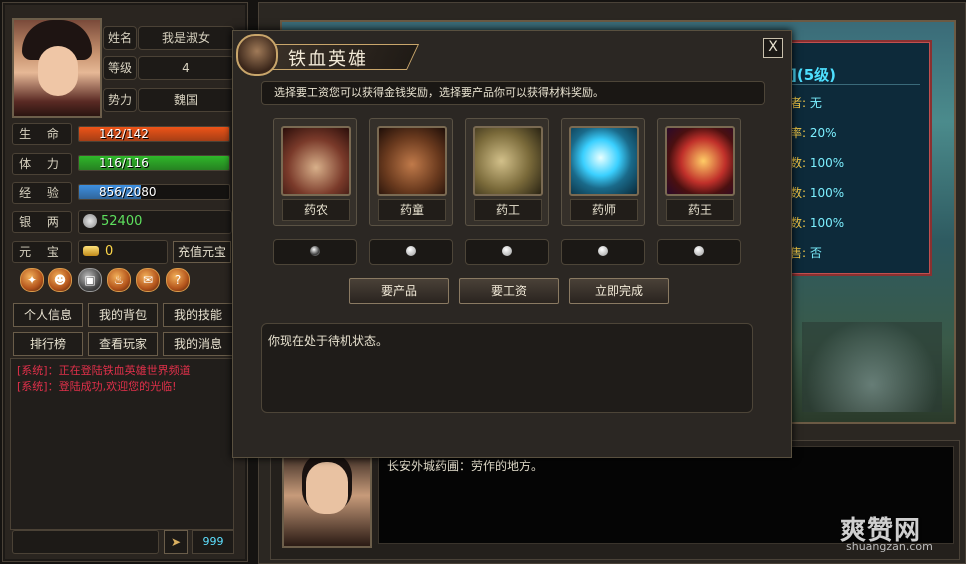  I want to click on scroll-icon: ✉, so click(148, 280).